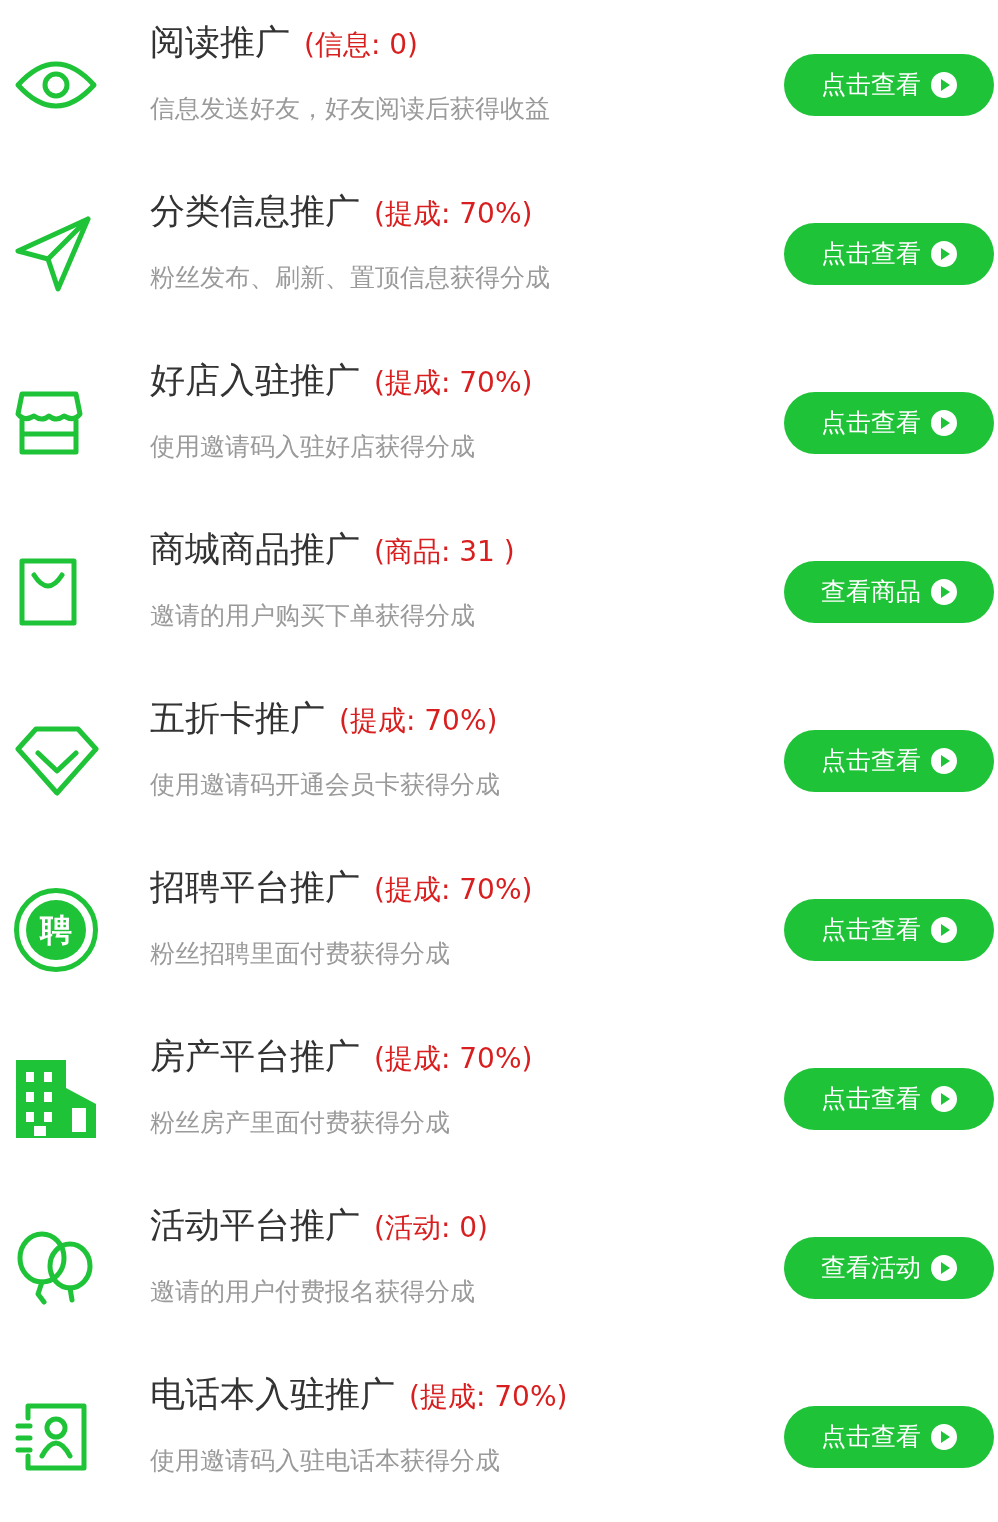 Image resolution: width=998 pixels, height=1522 pixels. I want to click on item-description: 使用邀请码入驻好店获得分成, so click(313, 447).